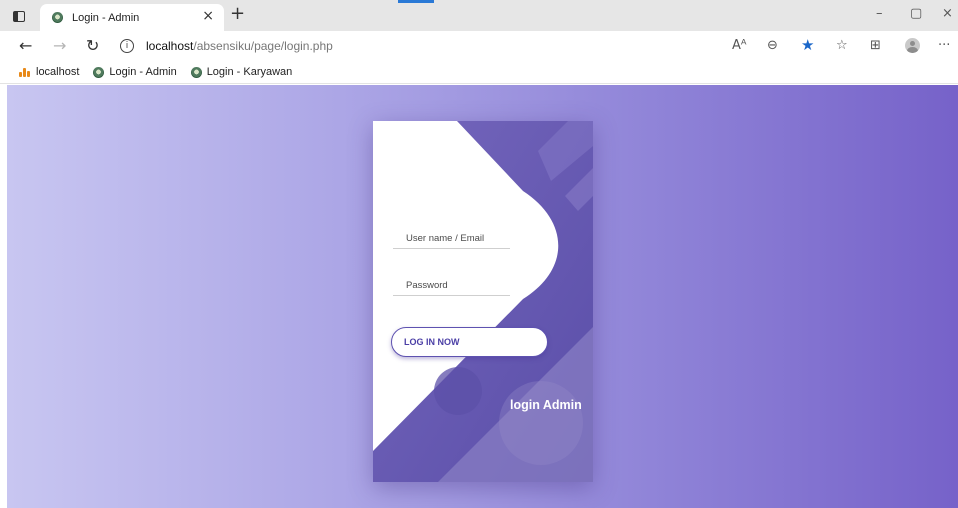 This screenshot has width=958, height=508. I want to click on tab-title: Login - Admin, so click(106, 17).